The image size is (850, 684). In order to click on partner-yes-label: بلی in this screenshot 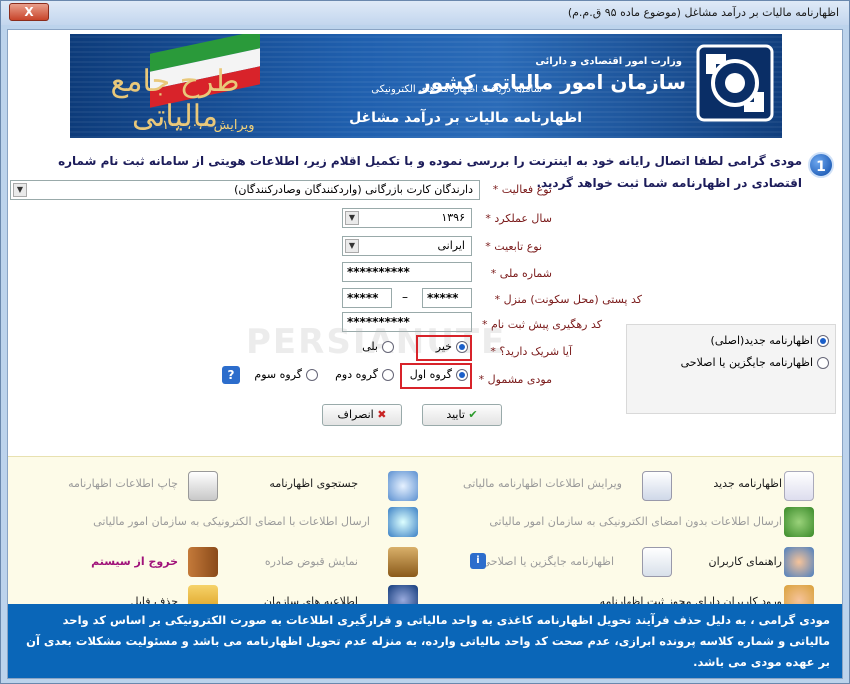, I will do `click(370, 346)`.